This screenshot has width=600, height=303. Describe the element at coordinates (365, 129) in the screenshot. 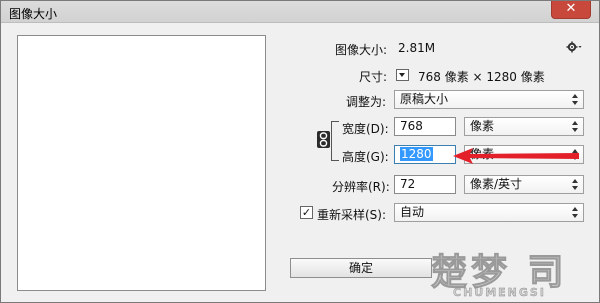

I see `width-label: 宽度(D):` at that location.